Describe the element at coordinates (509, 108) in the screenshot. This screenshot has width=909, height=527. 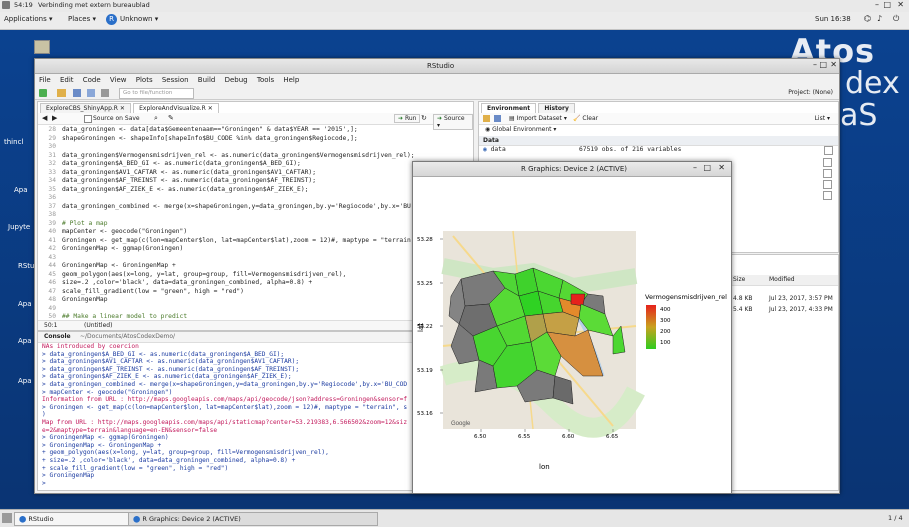
I see `tab-environment: Environment` at that location.